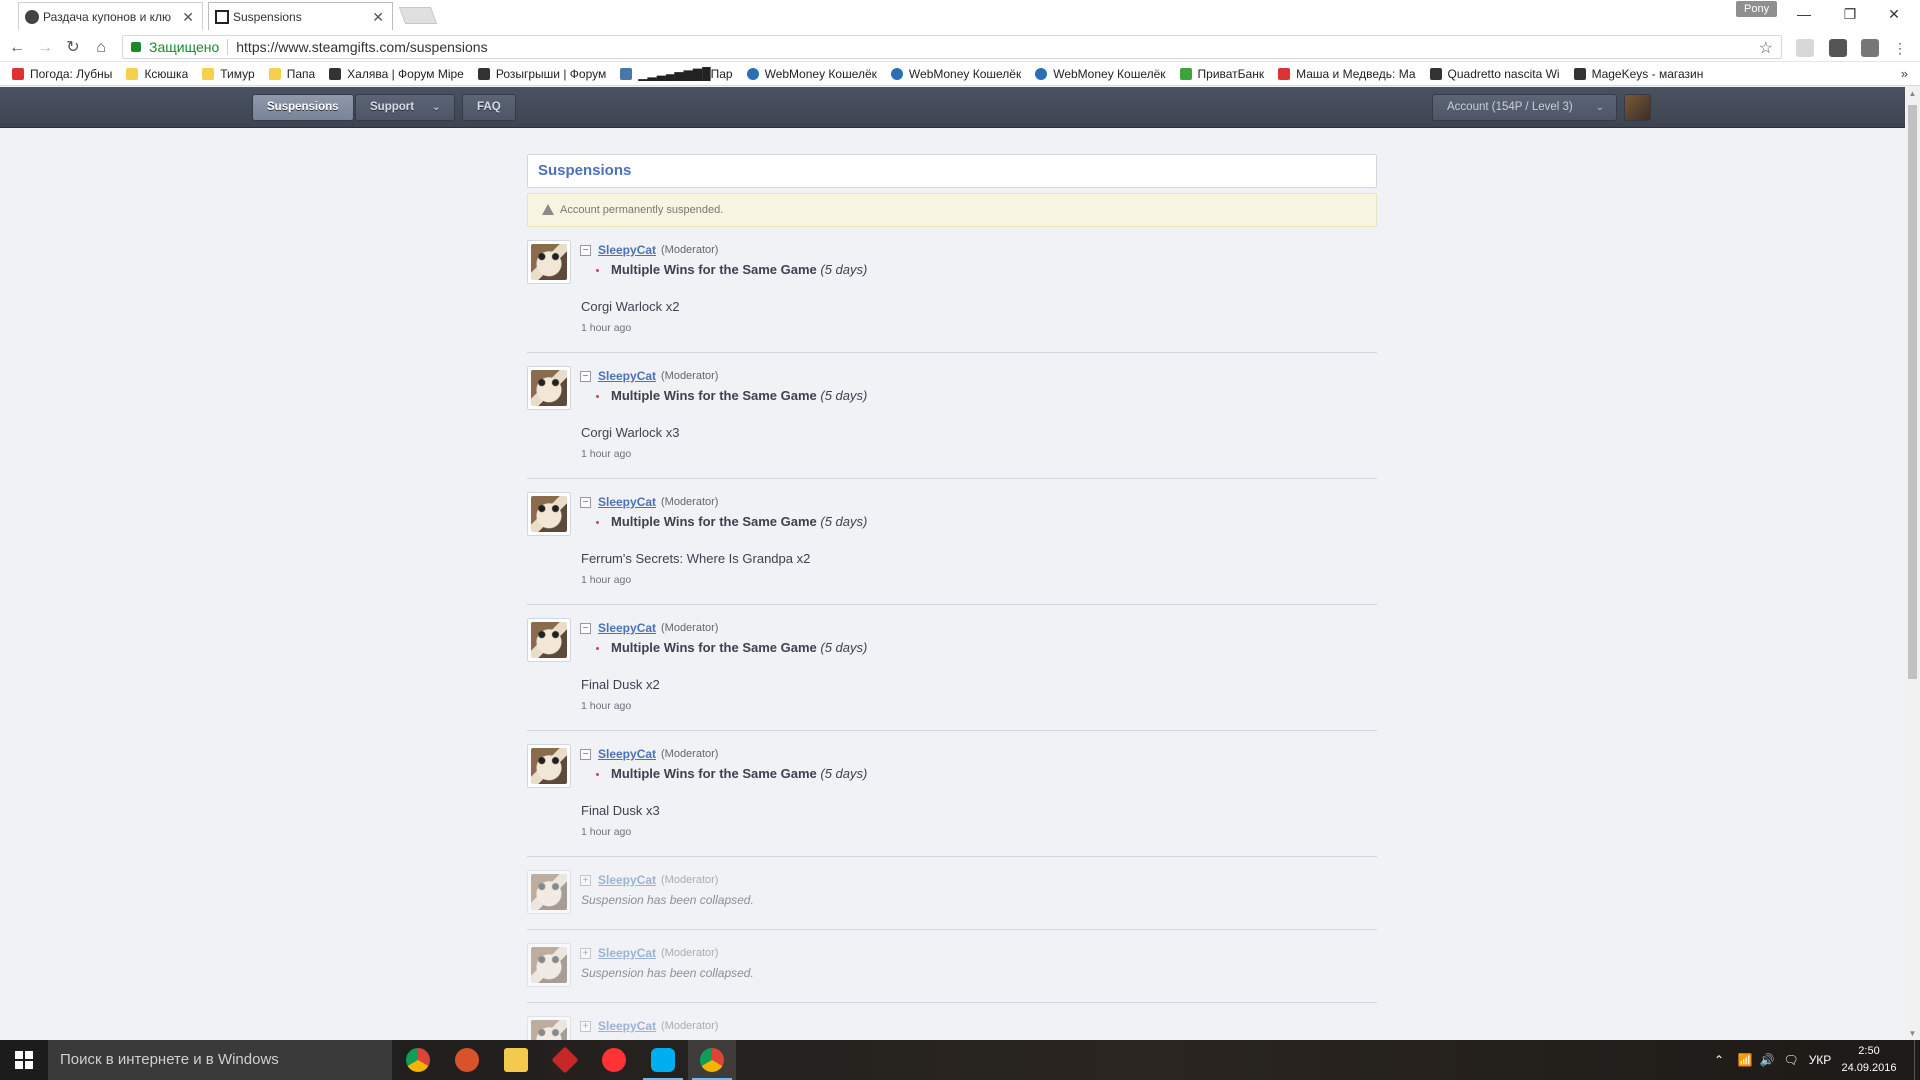 This screenshot has height=1080, width=1920. Describe the element at coordinates (606, 580) in the screenshot. I see `timestamp: 1 hour ago` at that location.